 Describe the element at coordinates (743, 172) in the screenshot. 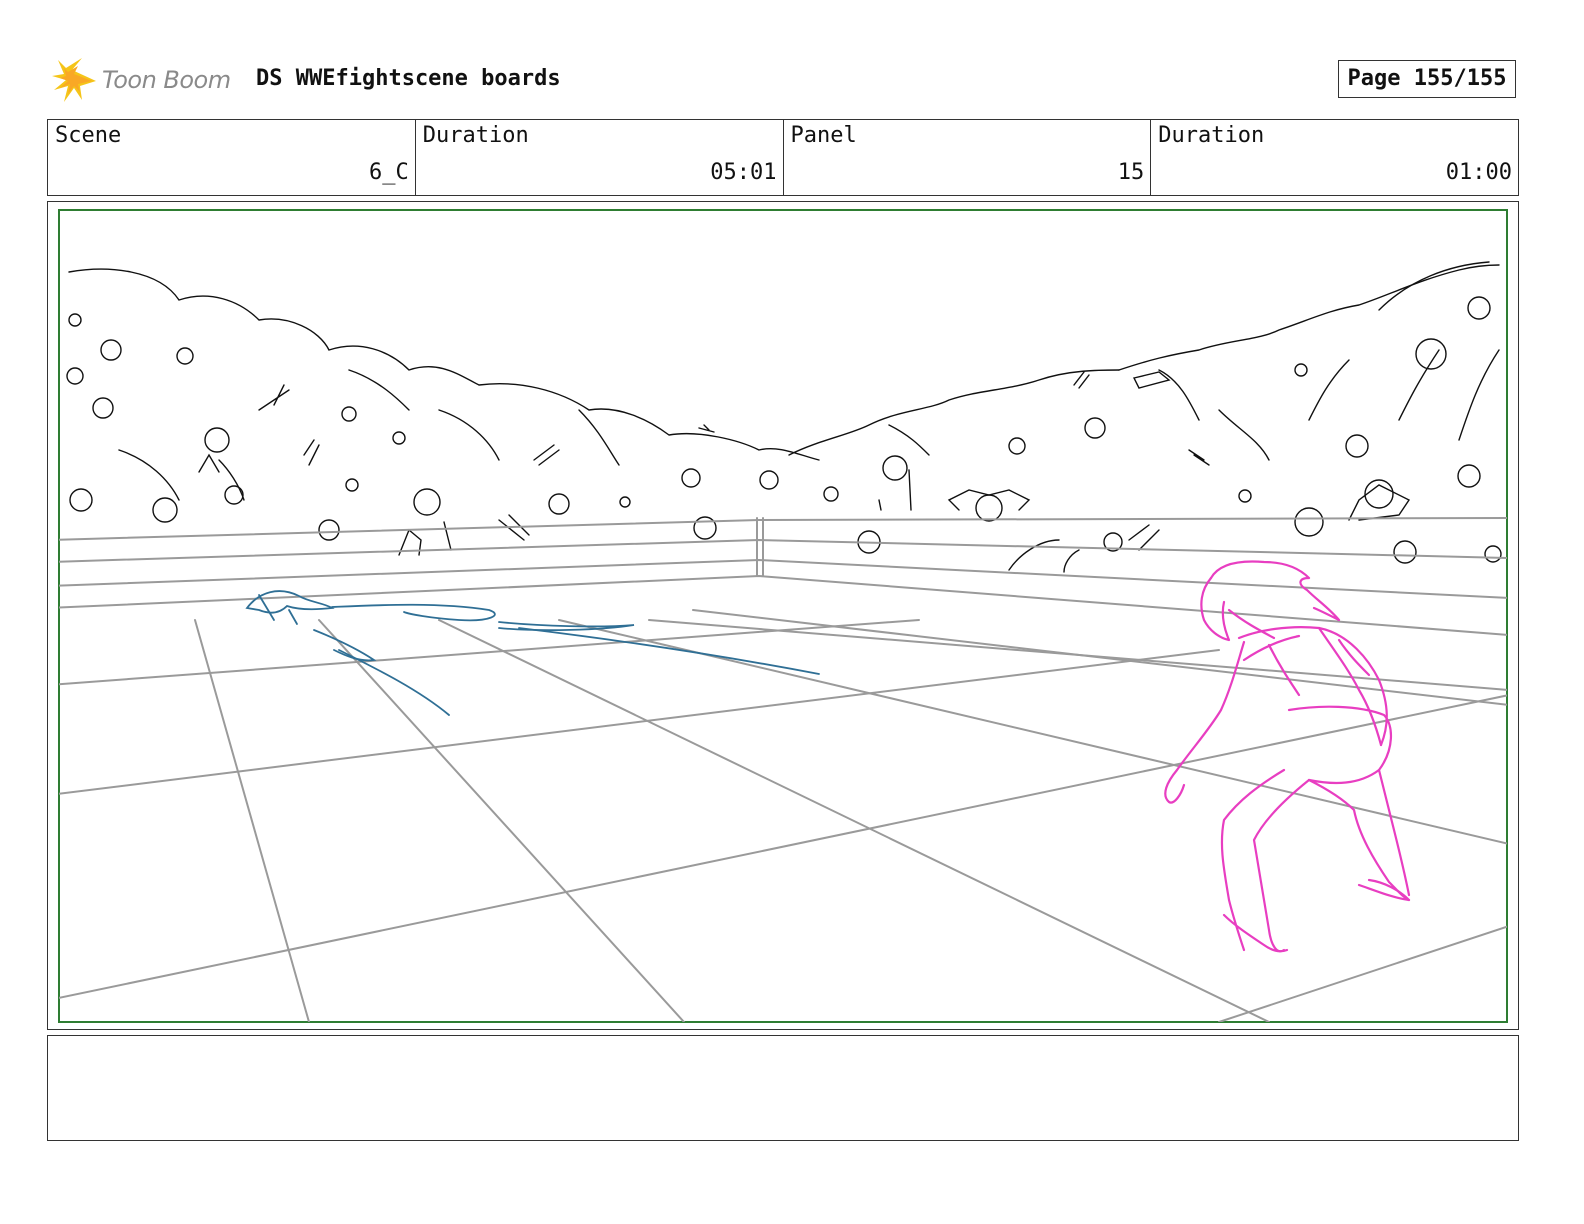

I see `scene-duration-value: 05:01` at that location.